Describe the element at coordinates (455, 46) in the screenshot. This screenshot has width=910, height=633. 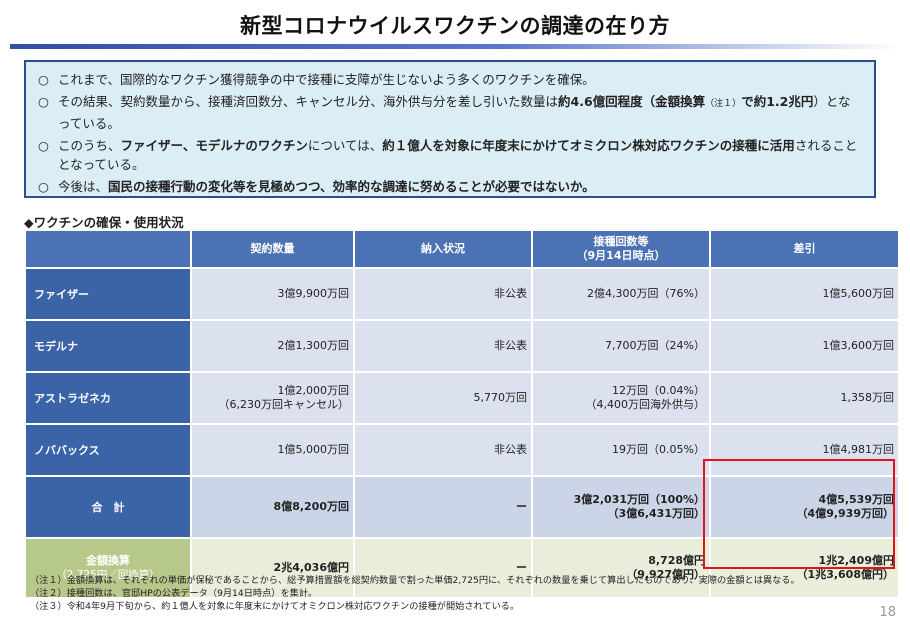
I see `title-underline` at that location.